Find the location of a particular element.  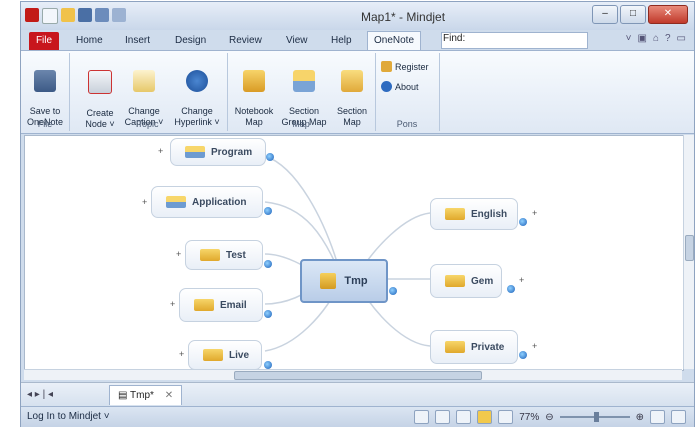

status-controls: 77% ⊖ ⊕ is located at coordinates (550, 417).